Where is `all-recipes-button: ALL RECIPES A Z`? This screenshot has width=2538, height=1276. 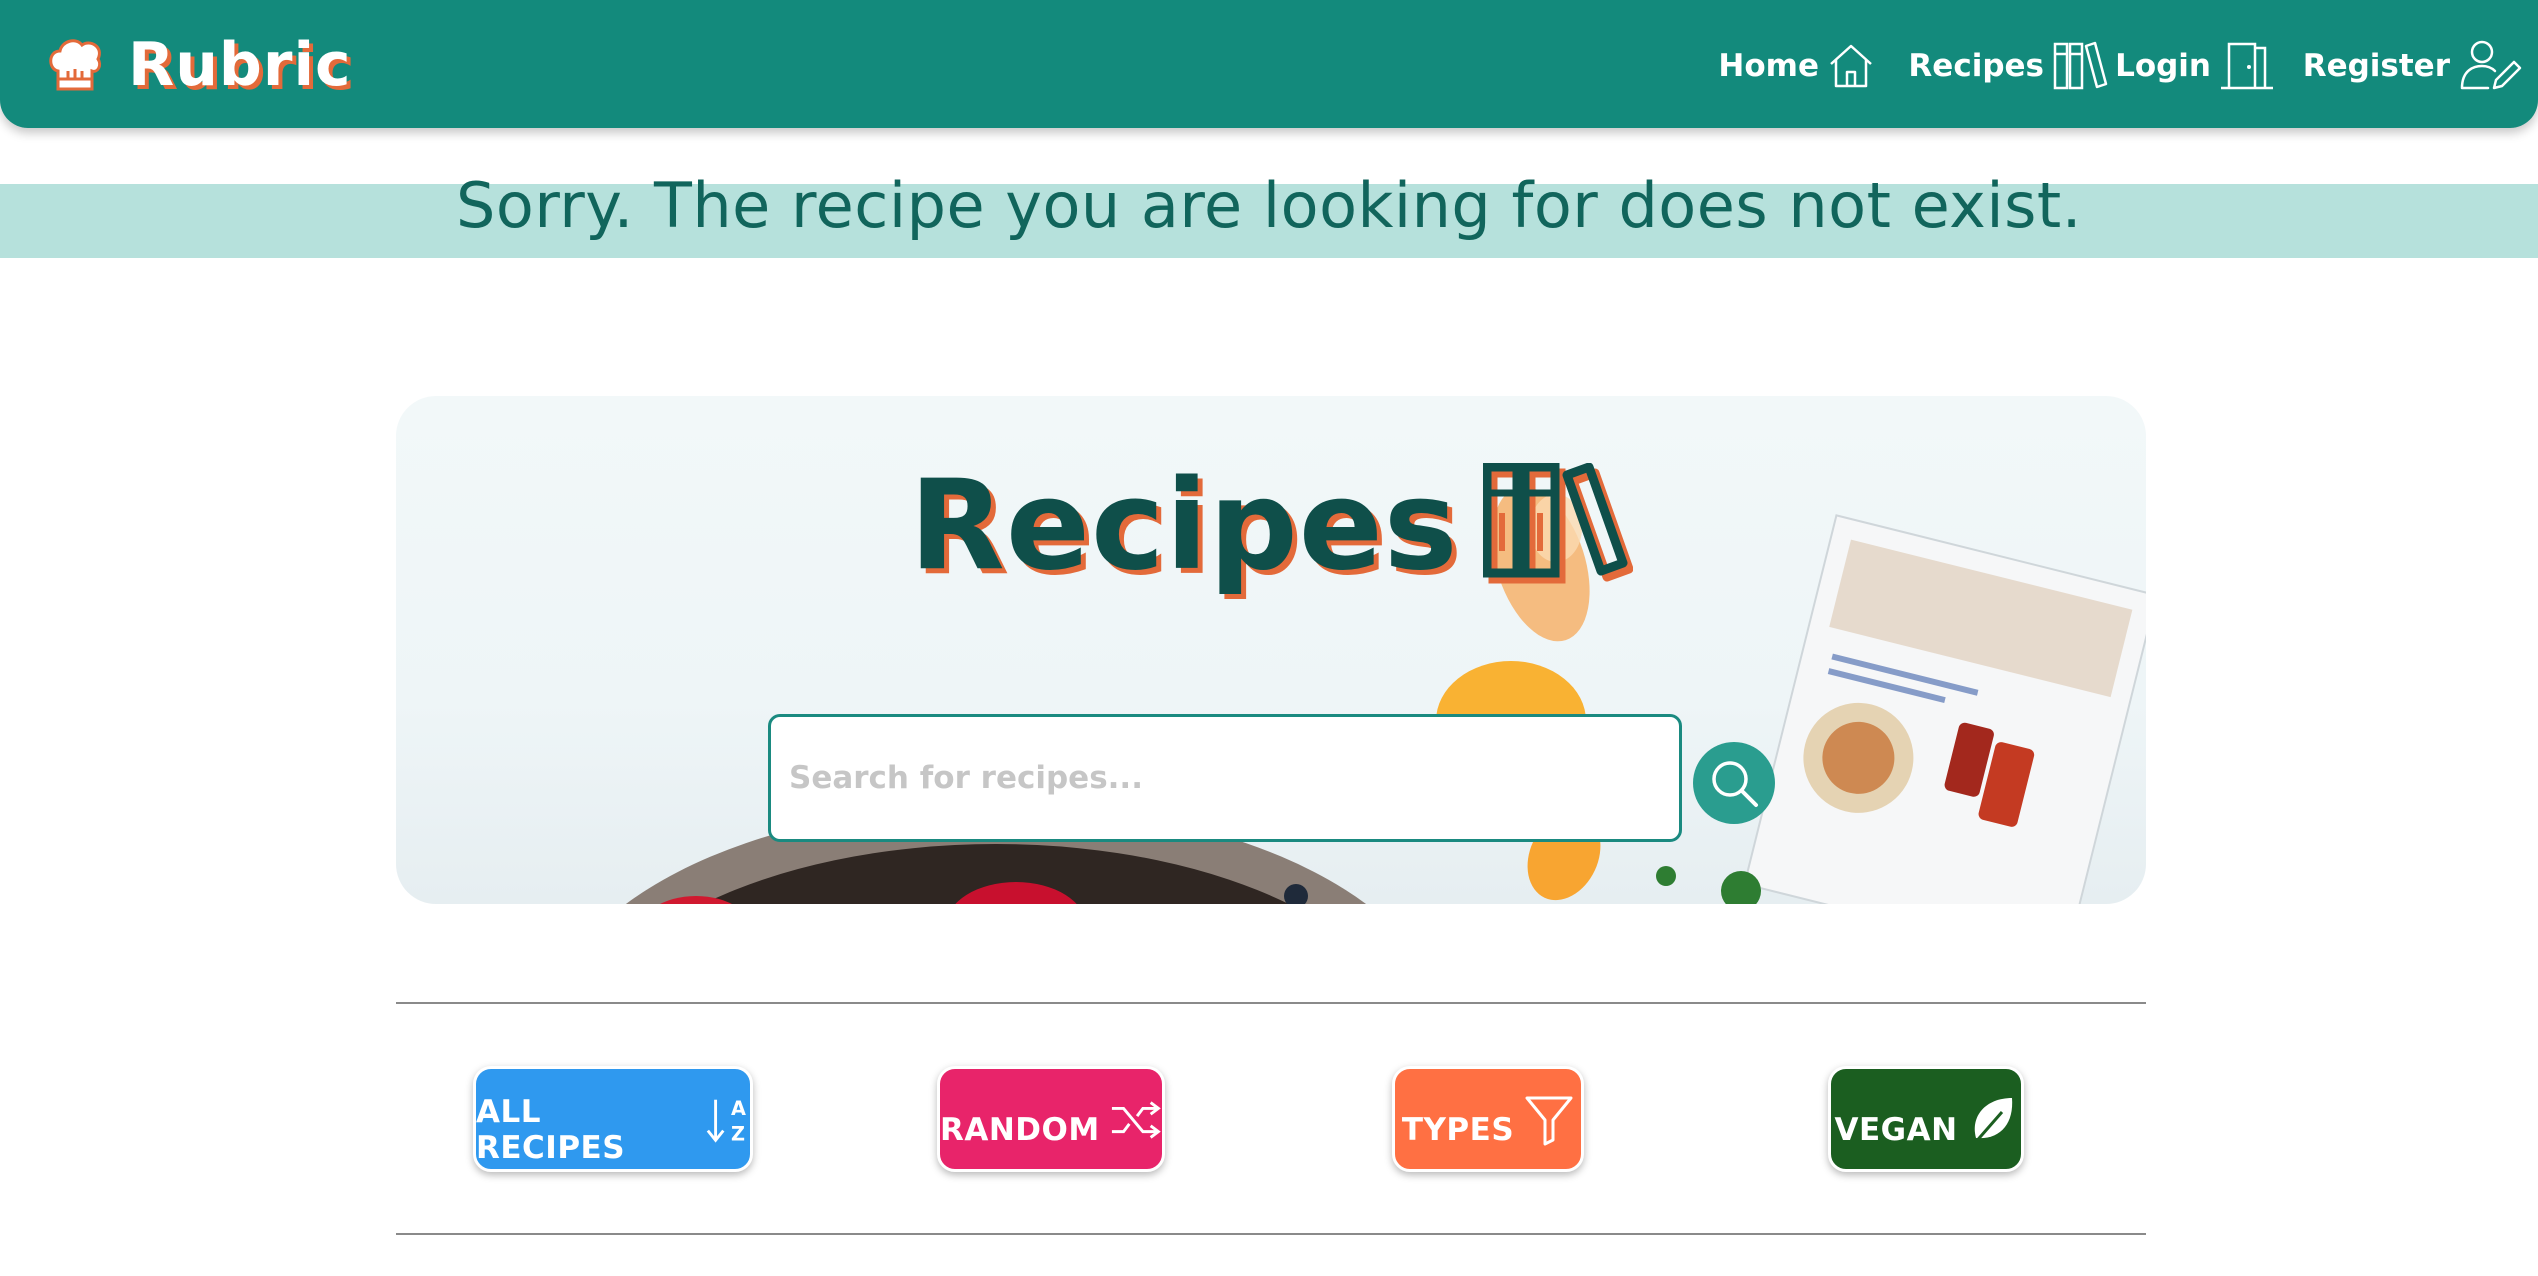 all-recipes-button: ALL RECIPES A Z is located at coordinates (613, 1119).